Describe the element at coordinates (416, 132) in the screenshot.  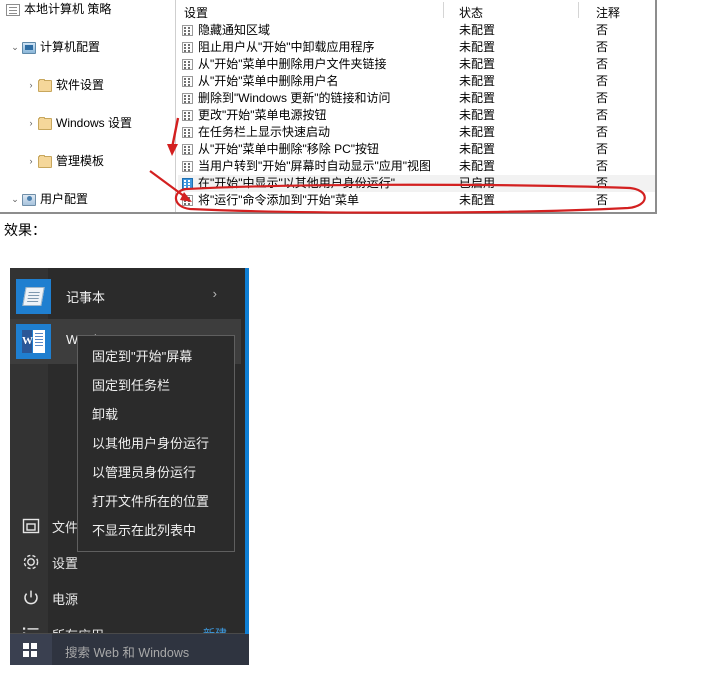
I see `table-row: 在任务栏上显示快速启动 未配置 否` at that location.